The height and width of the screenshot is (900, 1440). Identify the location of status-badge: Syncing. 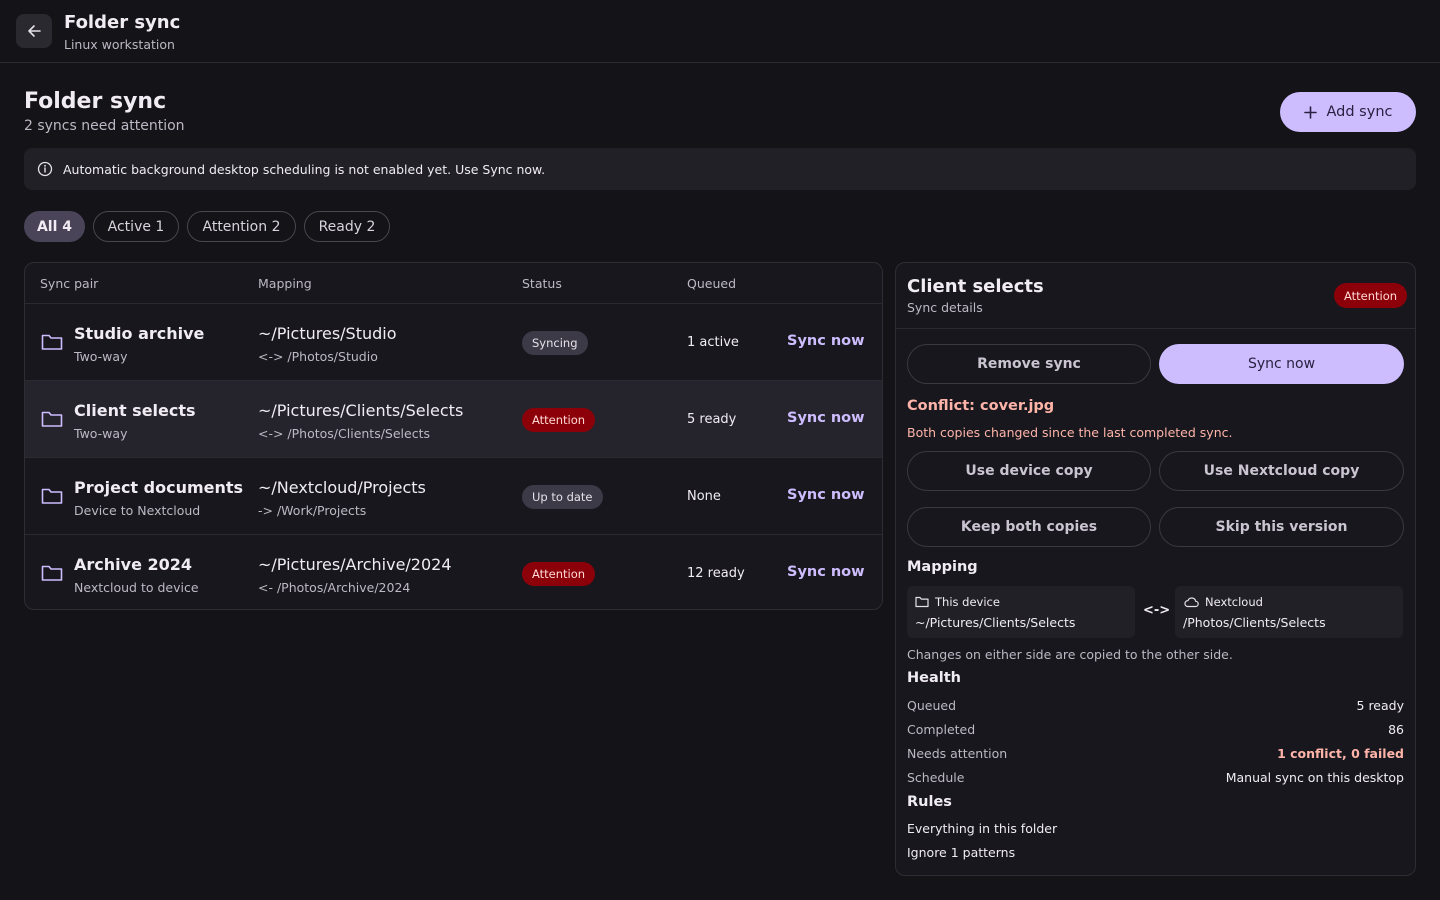
(555, 343).